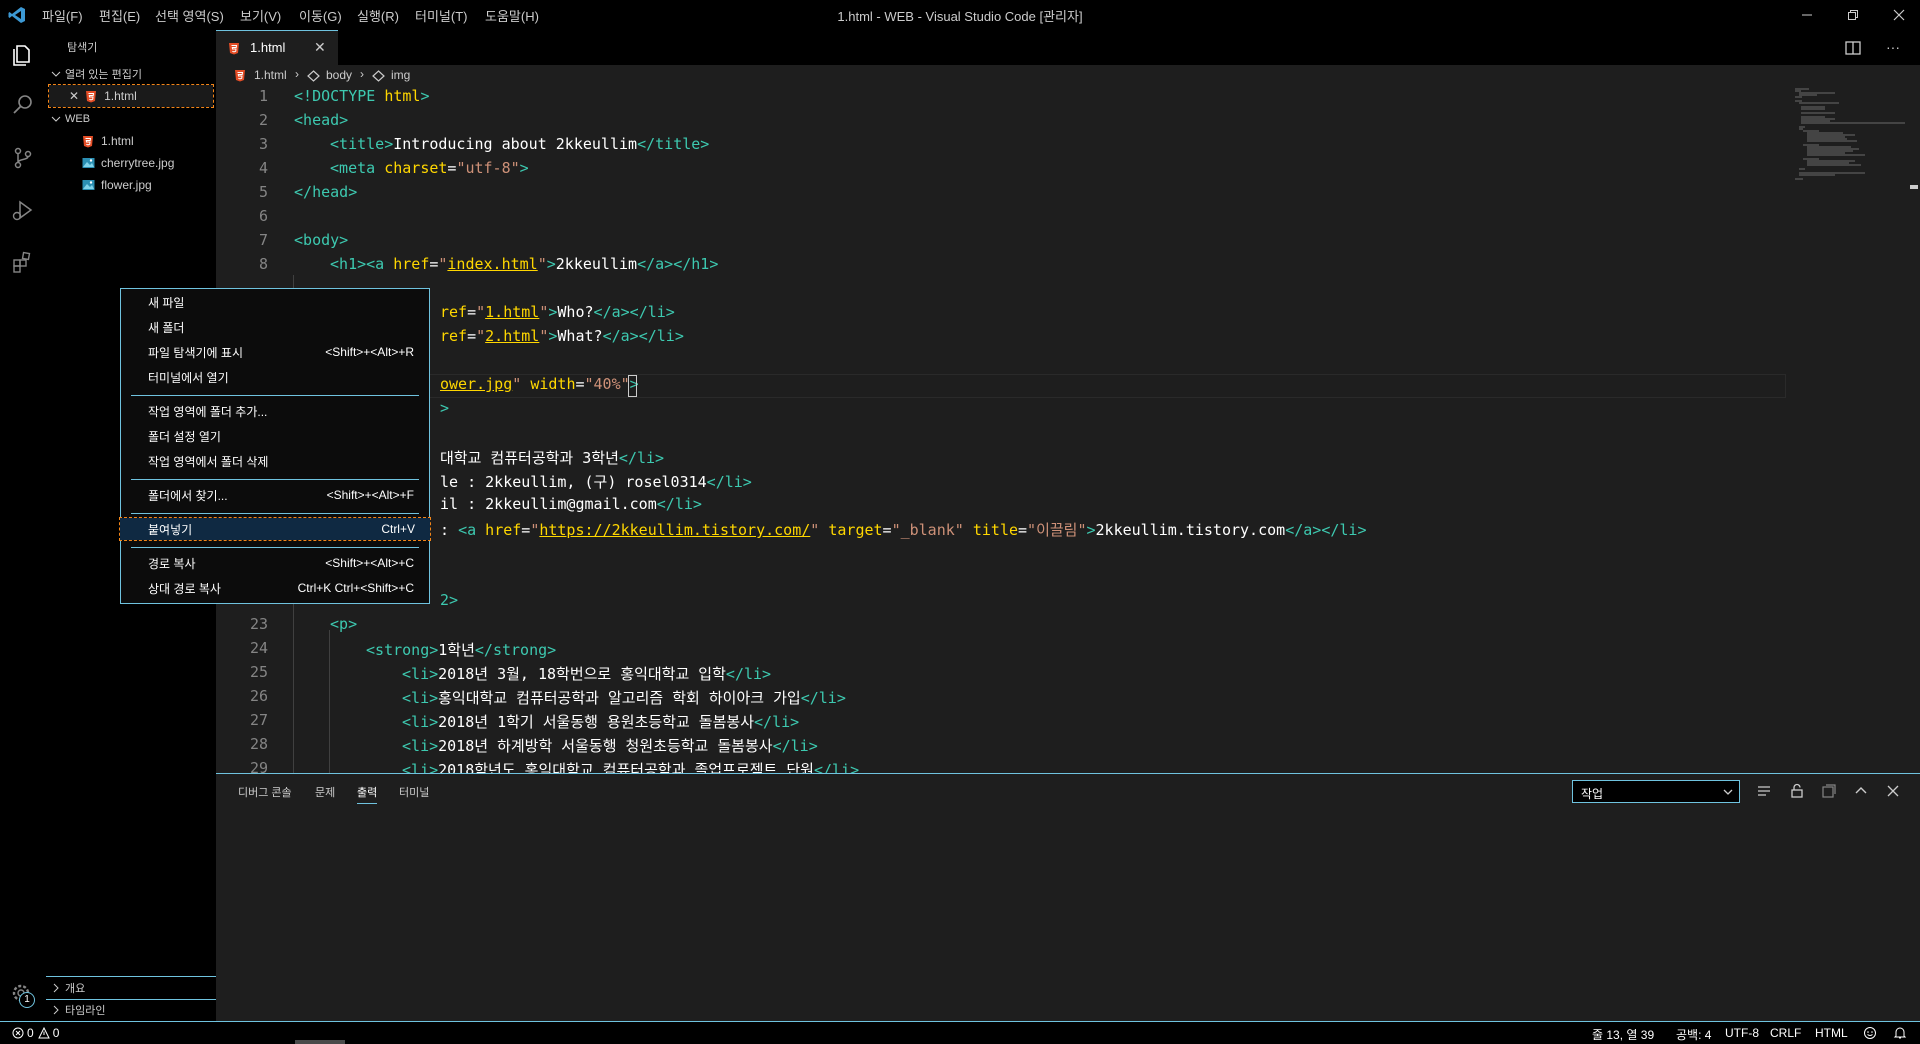 Image resolution: width=1920 pixels, height=1044 pixels. Describe the element at coordinates (265, 792) in the screenshot. I see `tab-debug-console: 디버그 콘솔` at that location.